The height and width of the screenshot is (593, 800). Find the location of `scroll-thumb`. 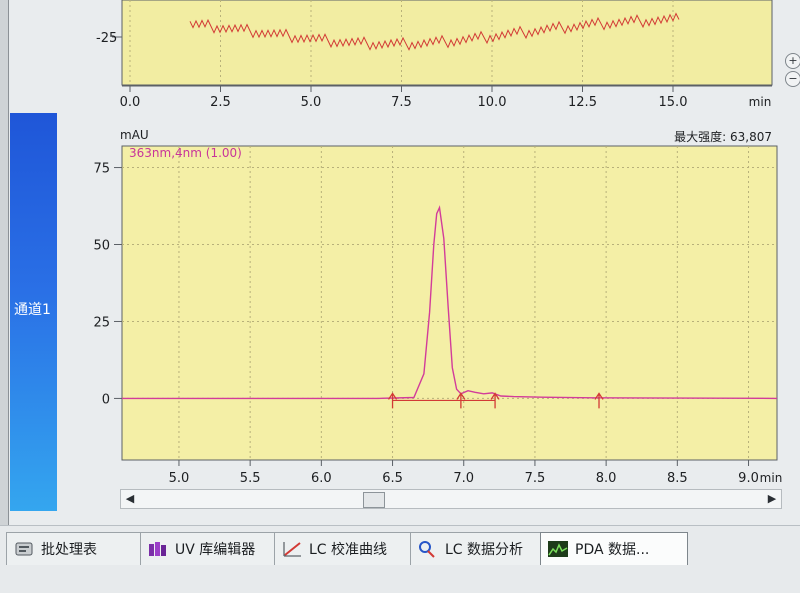

scroll-thumb is located at coordinates (374, 500).